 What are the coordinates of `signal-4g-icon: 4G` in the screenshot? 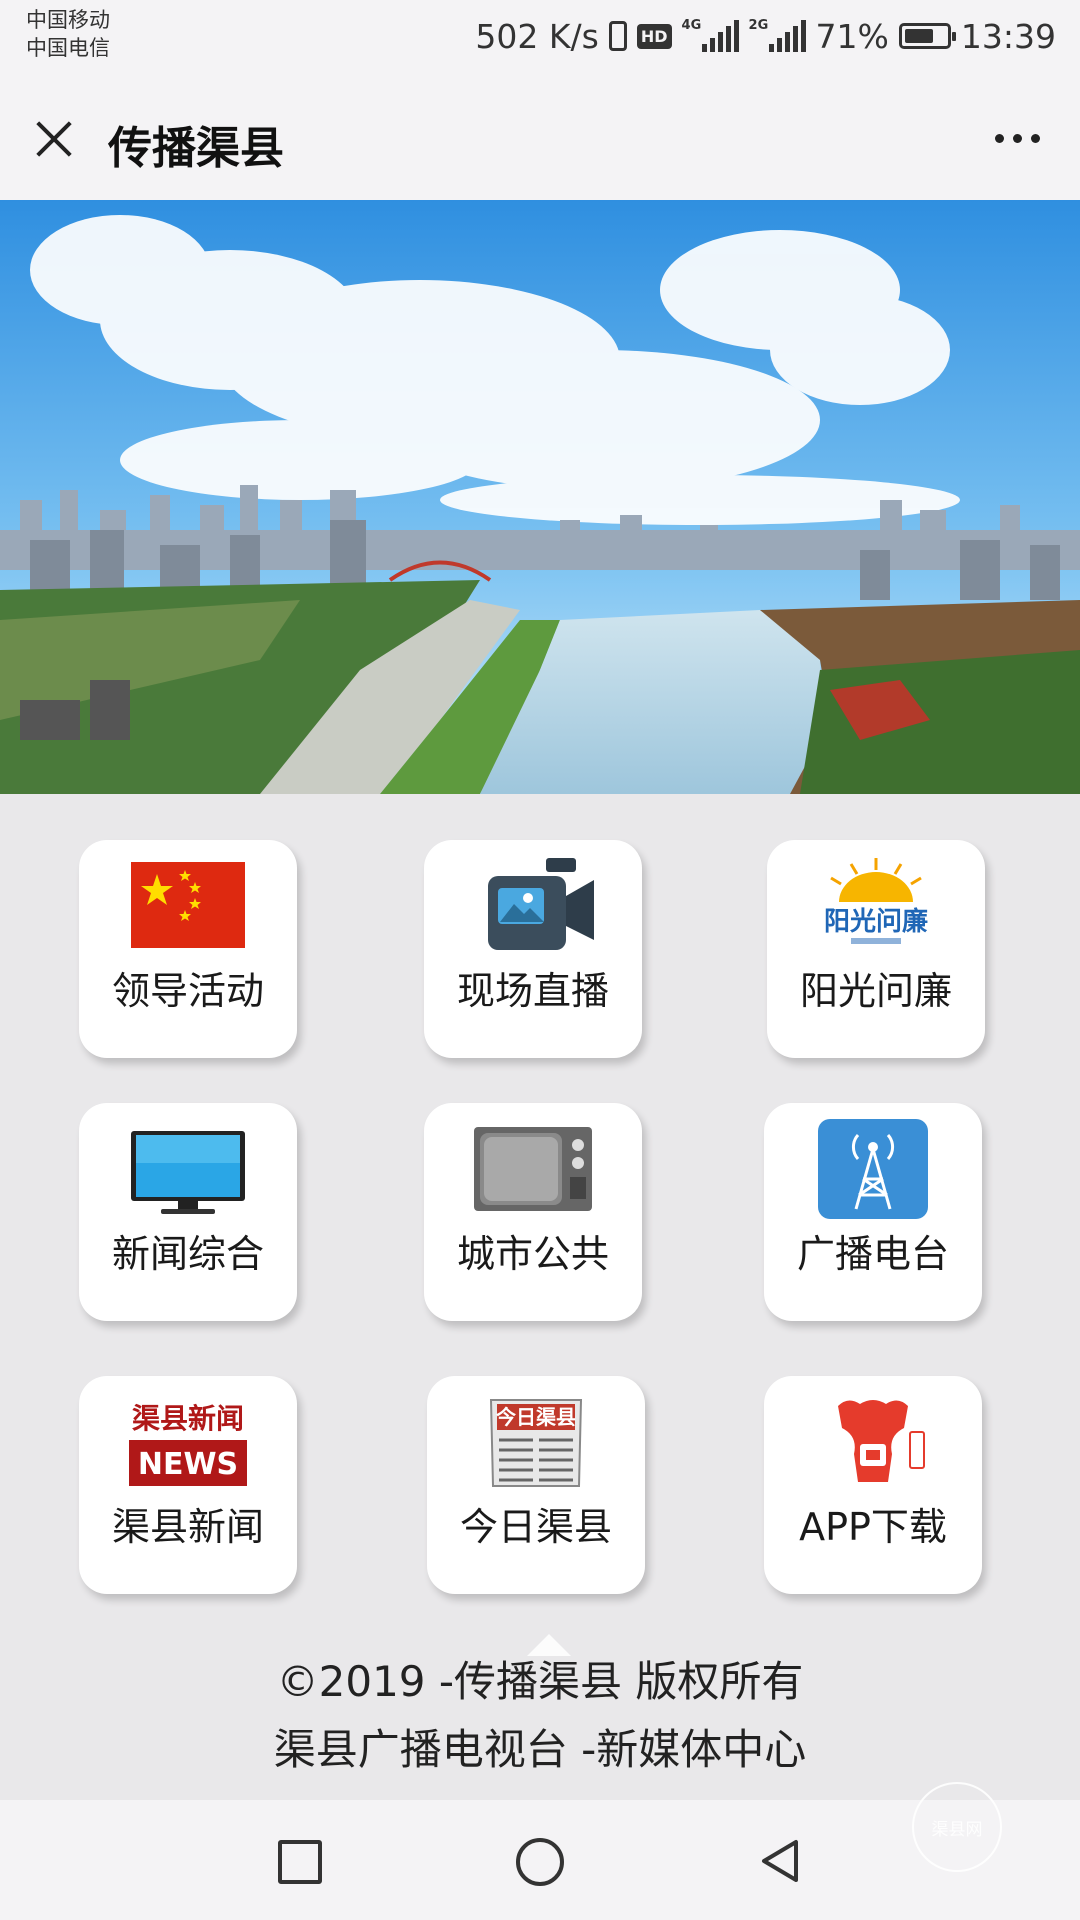 It's located at (710, 35).